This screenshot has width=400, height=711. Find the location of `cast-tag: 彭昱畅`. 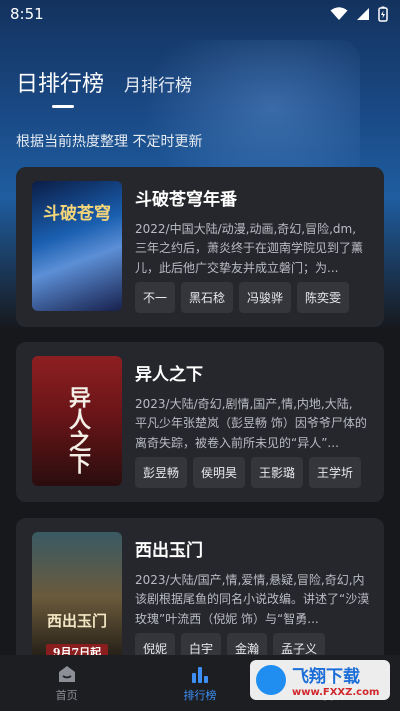

cast-tag: 彭昱畅 is located at coordinates (161, 472).